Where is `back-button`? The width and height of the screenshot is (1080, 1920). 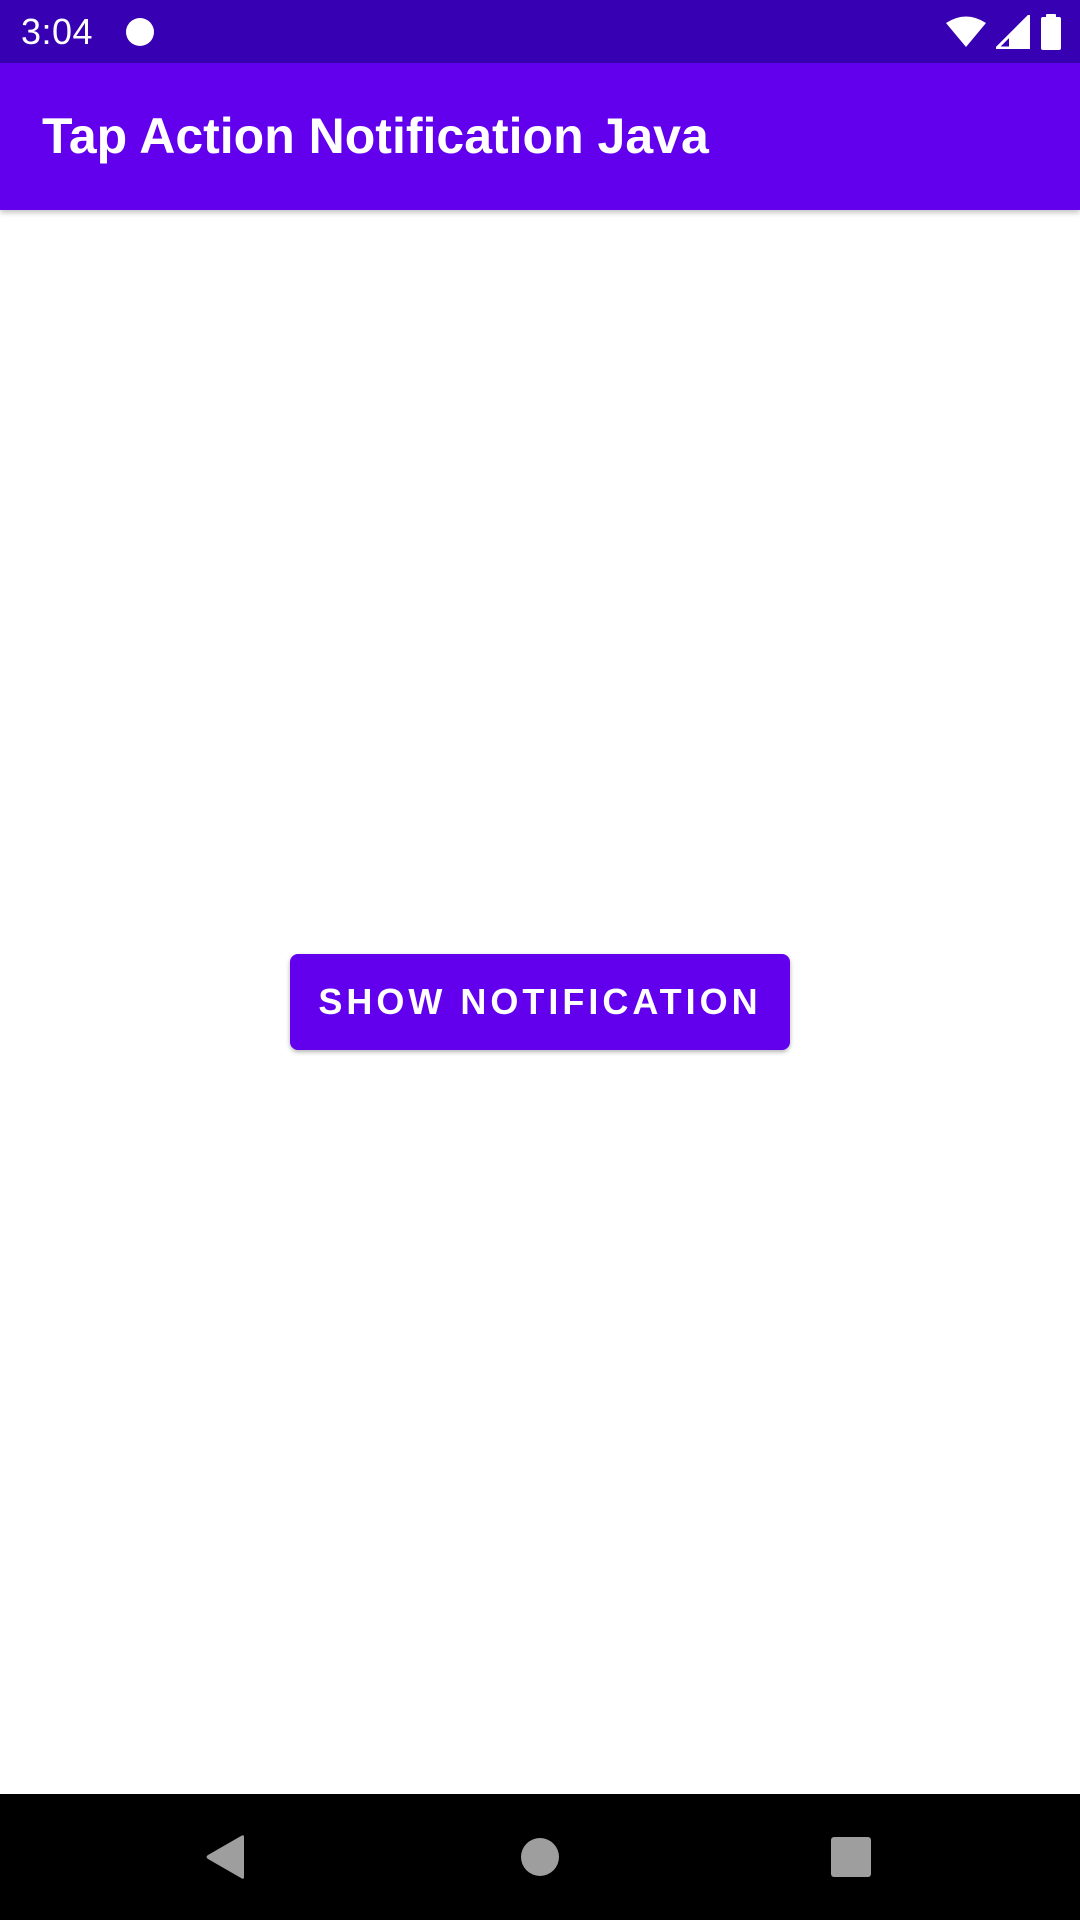
back-button is located at coordinates (225, 1857).